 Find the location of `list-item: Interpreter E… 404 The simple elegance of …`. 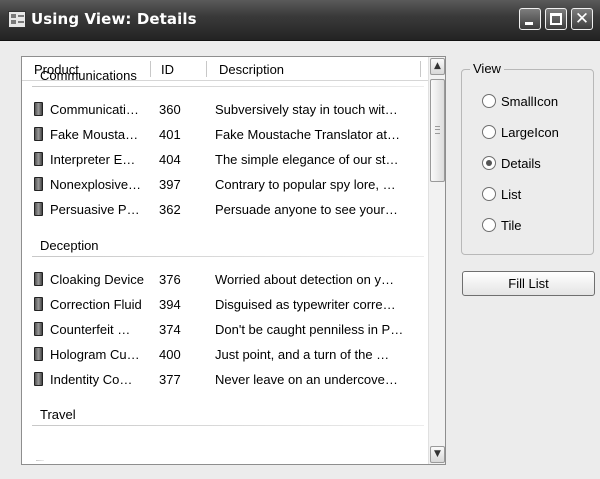

list-item: Interpreter E… 404 The simple elegance of … is located at coordinates (224, 160).